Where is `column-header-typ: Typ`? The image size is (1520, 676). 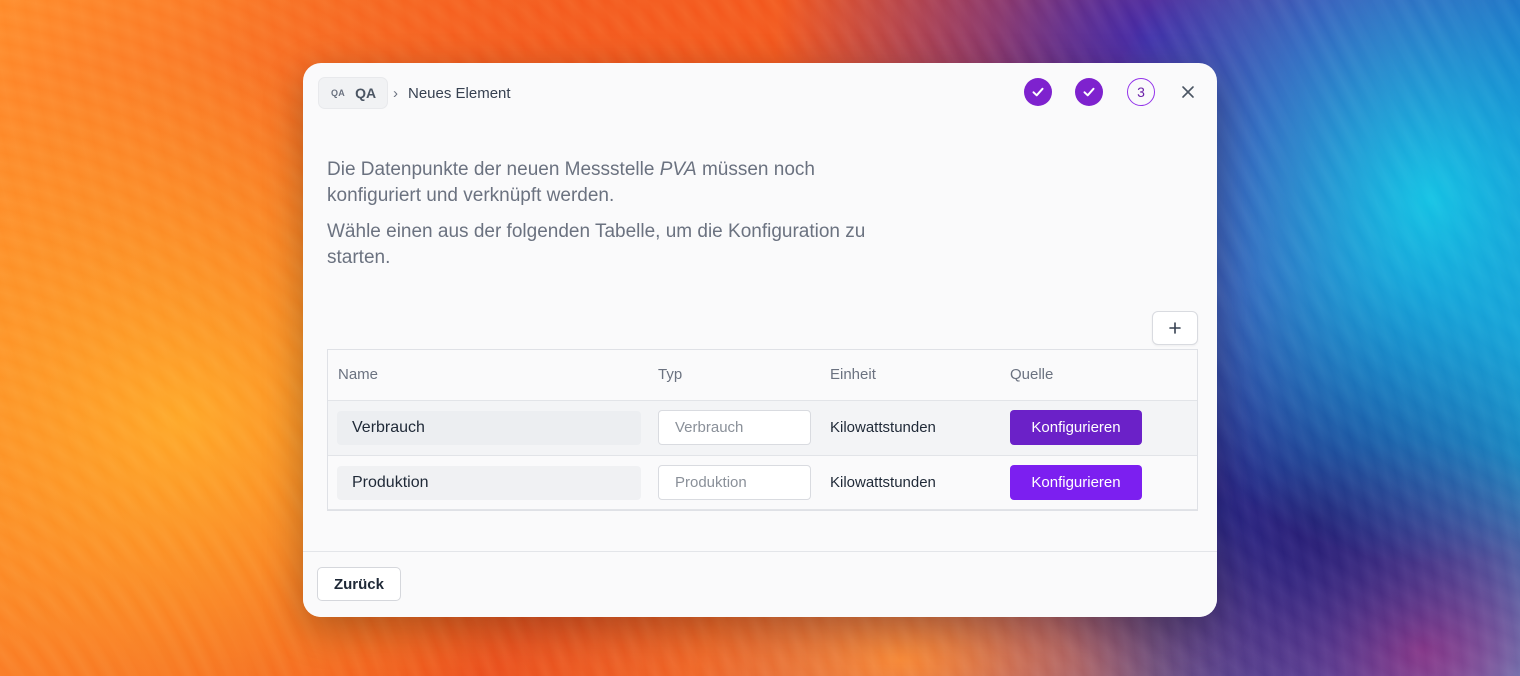 column-header-typ: Typ is located at coordinates (670, 374).